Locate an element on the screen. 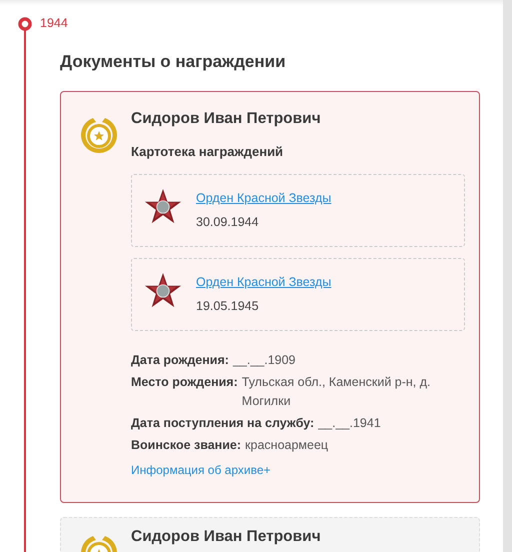 This screenshot has width=512, height=552. section-title: Документы о награждении is located at coordinates (173, 62).